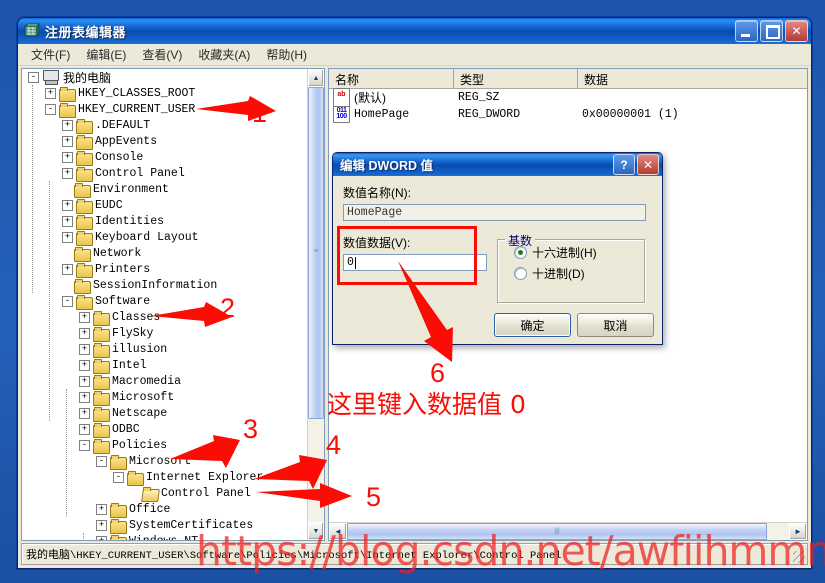 This screenshot has width=825, height=583. I want to click on scroll-up-button: ▲, so click(316, 78).